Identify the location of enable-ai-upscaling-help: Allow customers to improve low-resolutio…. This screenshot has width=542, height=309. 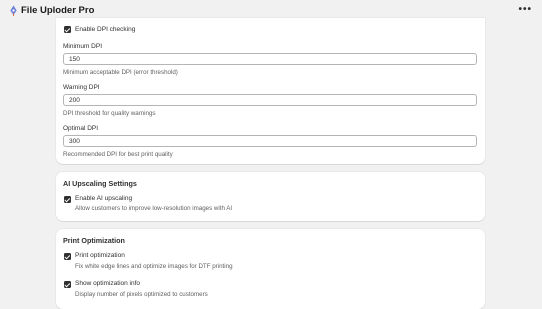
(154, 208).